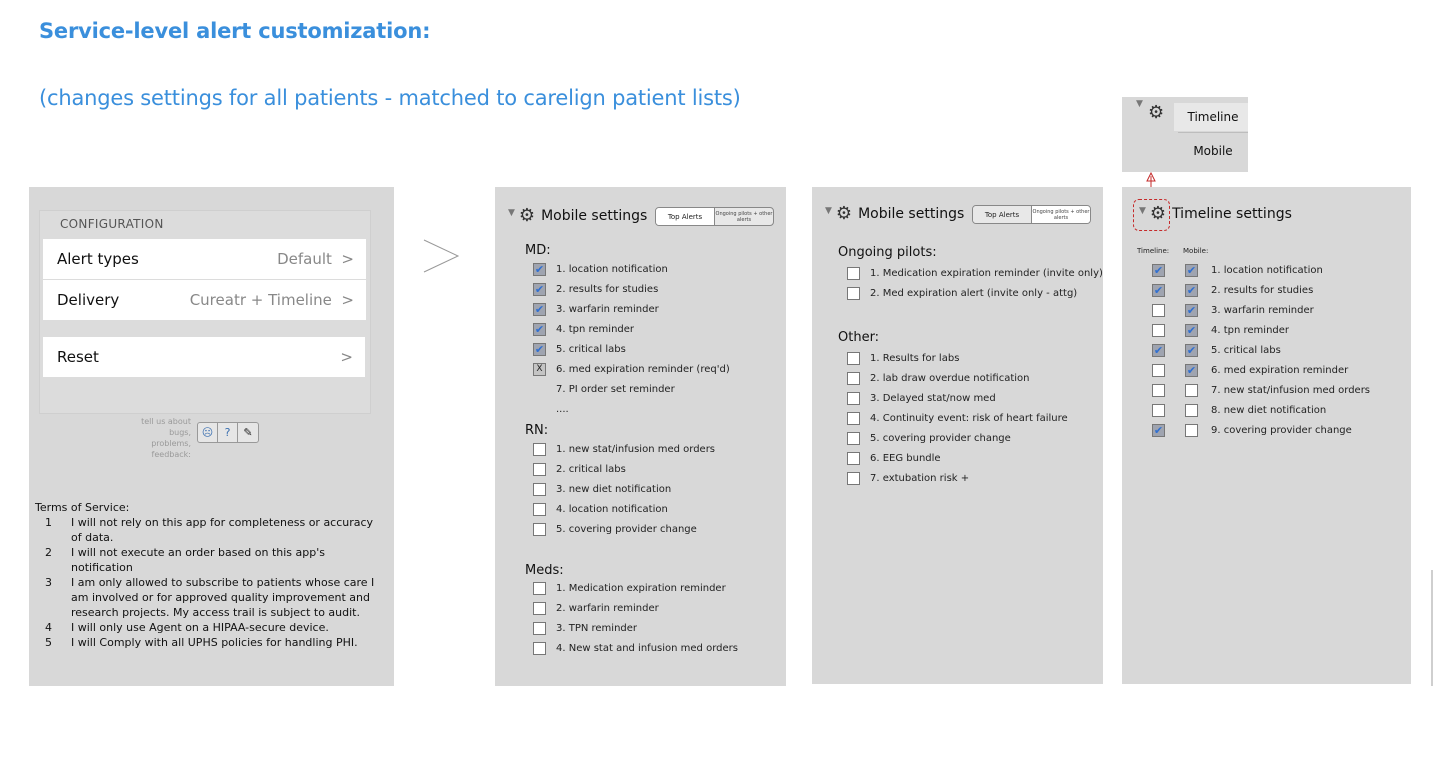 This screenshot has width=1433, height=772. Describe the element at coordinates (204, 300) in the screenshot. I see `delivery-row: Delivery Cureatr + Timeline >` at that location.